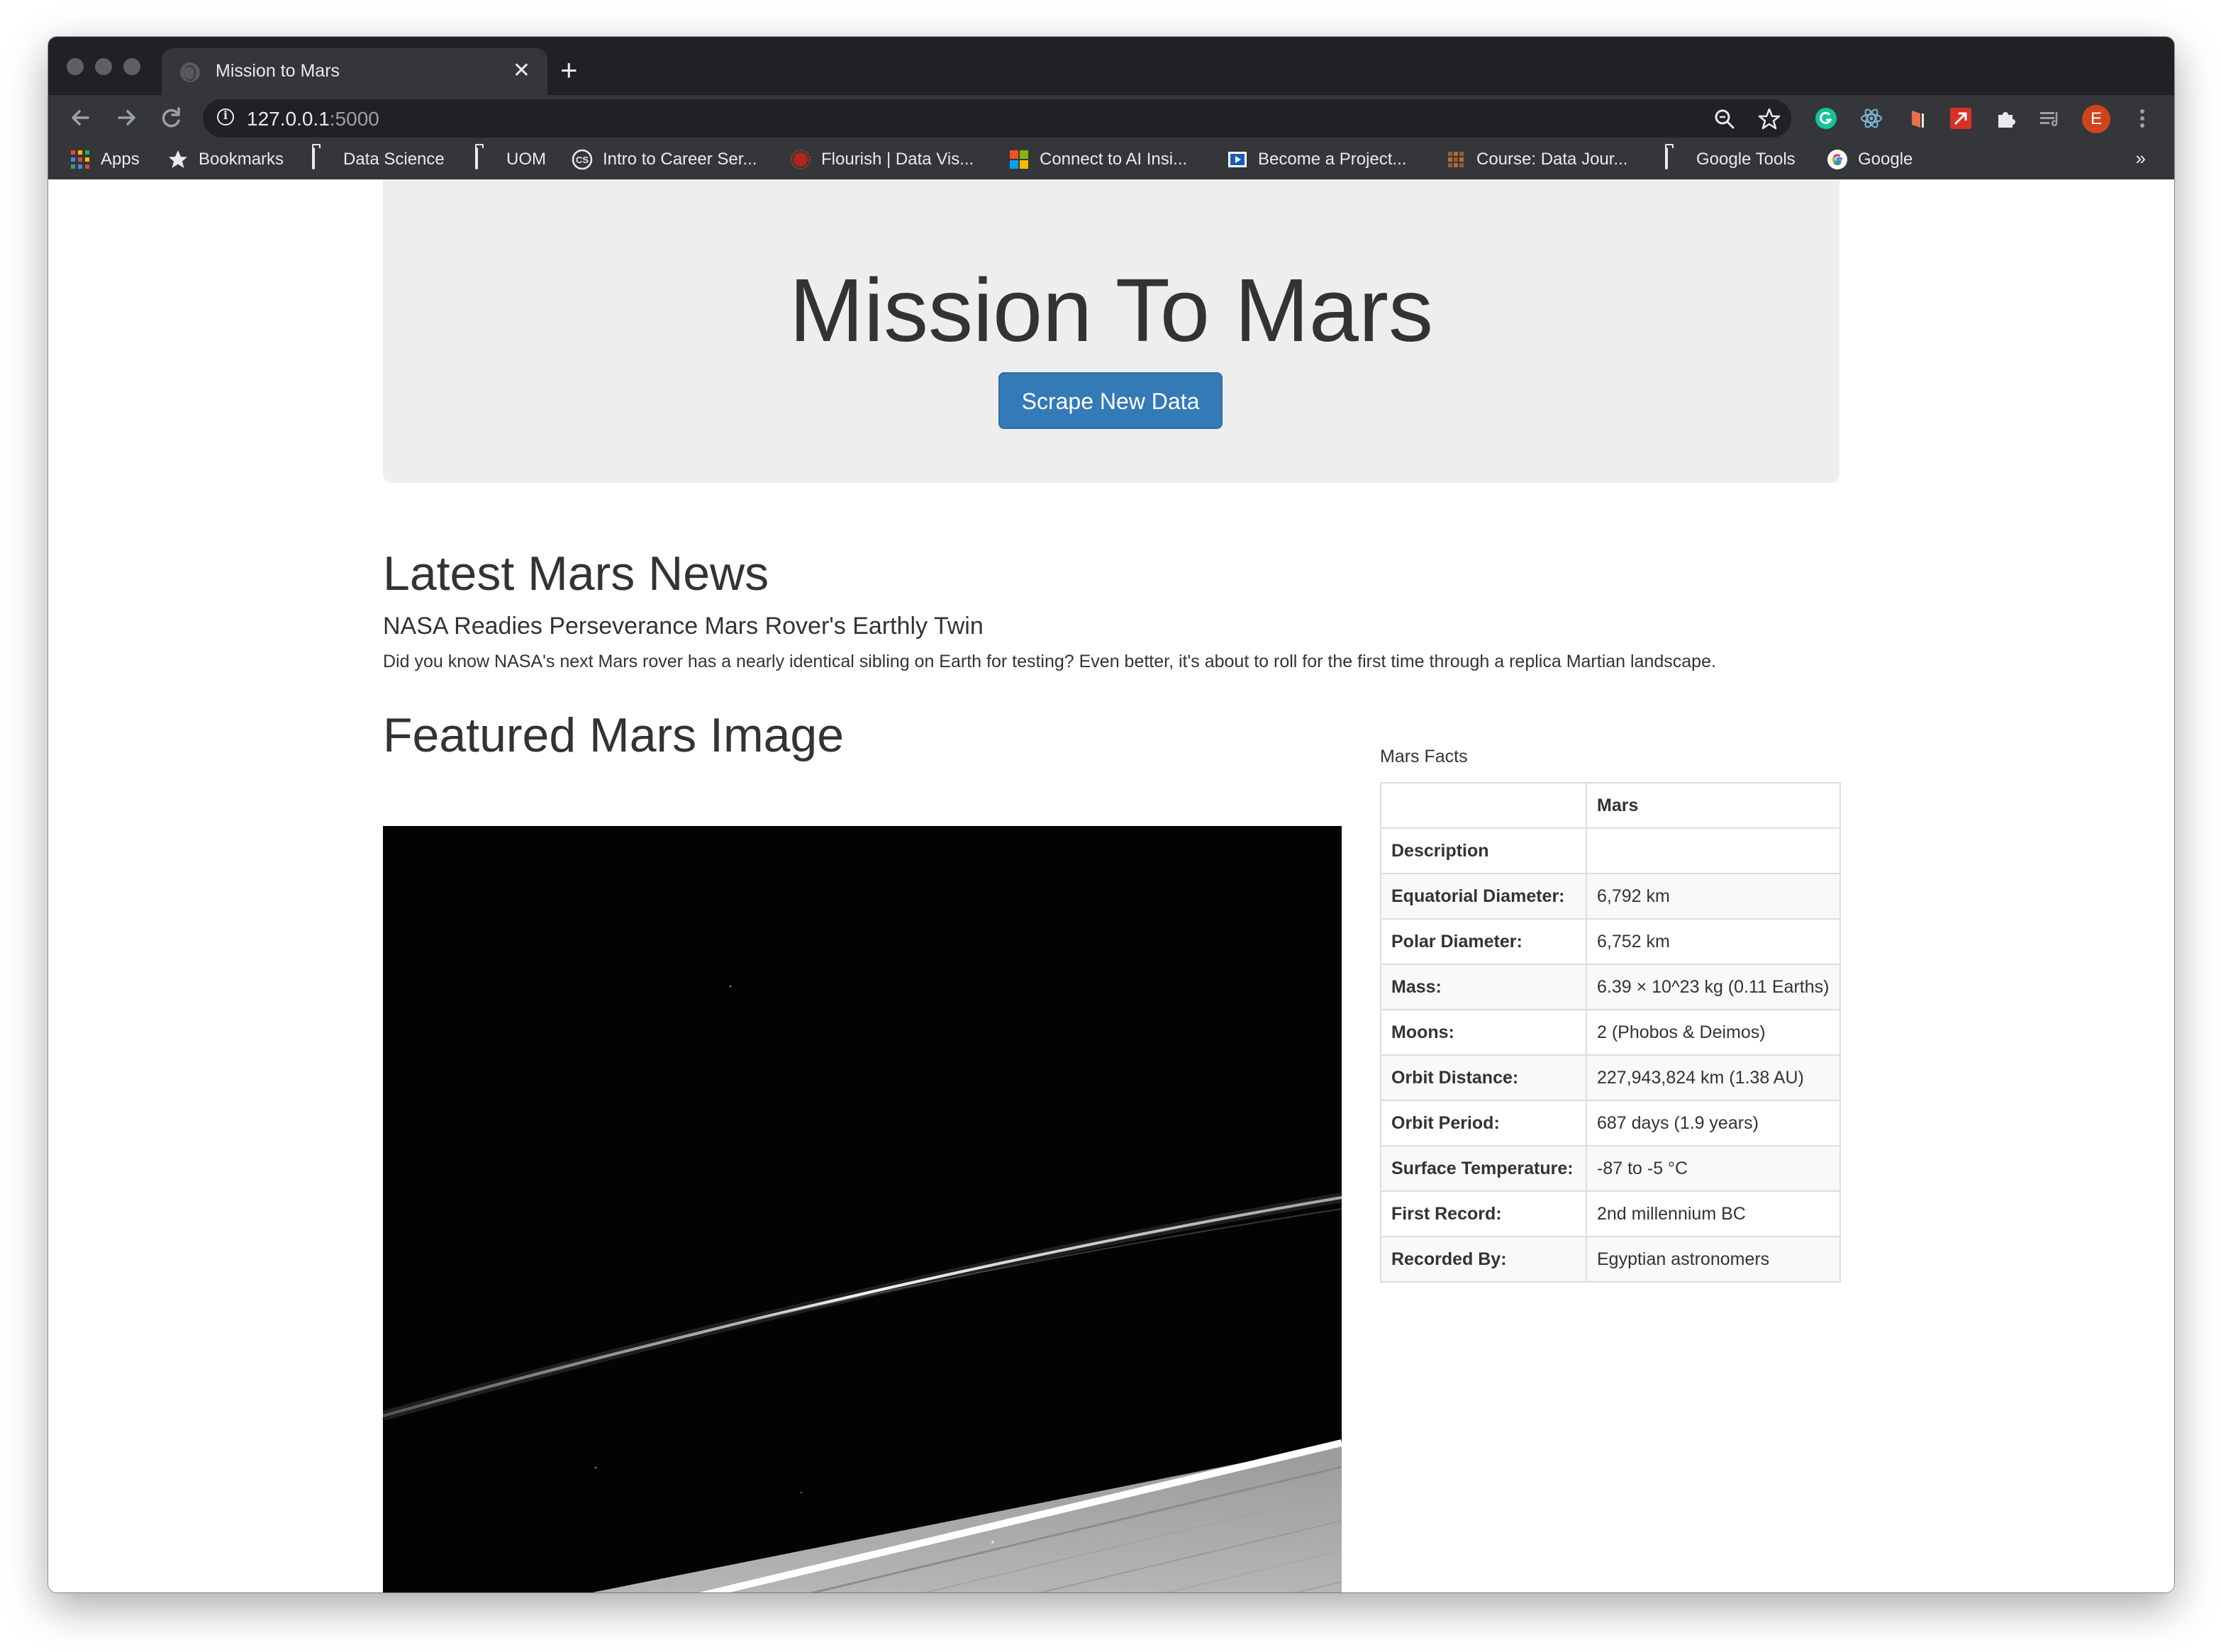  What do you see at coordinates (1483, 1259) in the screenshot?
I see `fact-key: Recorded By:` at bounding box center [1483, 1259].